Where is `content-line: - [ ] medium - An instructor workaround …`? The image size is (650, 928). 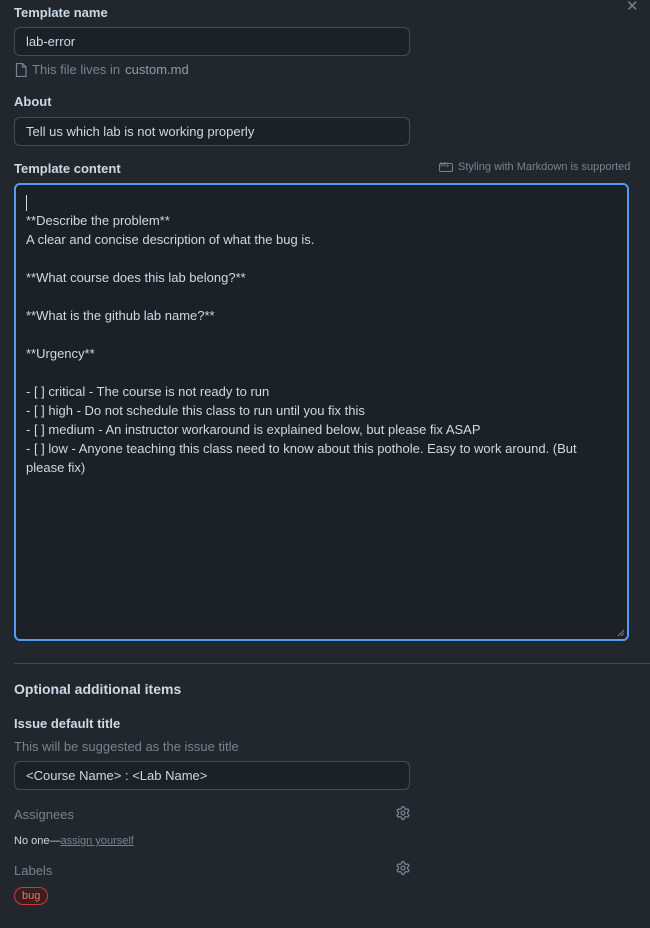 content-line: - [ ] medium - An instructor workaround … is located at coordinates (253, 429).